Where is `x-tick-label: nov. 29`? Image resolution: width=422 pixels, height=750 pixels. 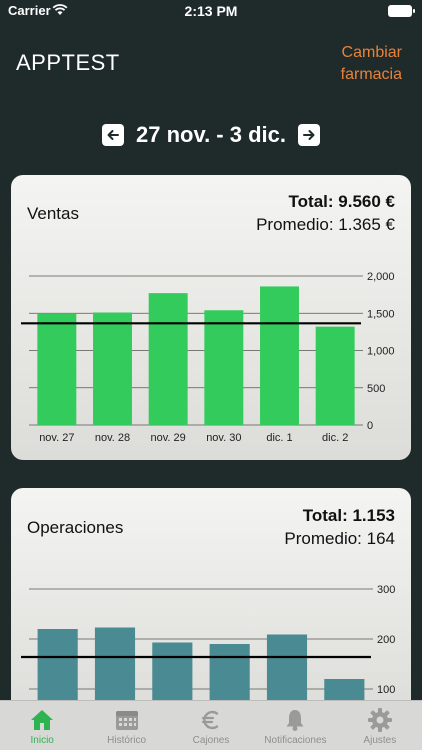 x-tick-label: nov. 29 is located at coordinates (168, 438).